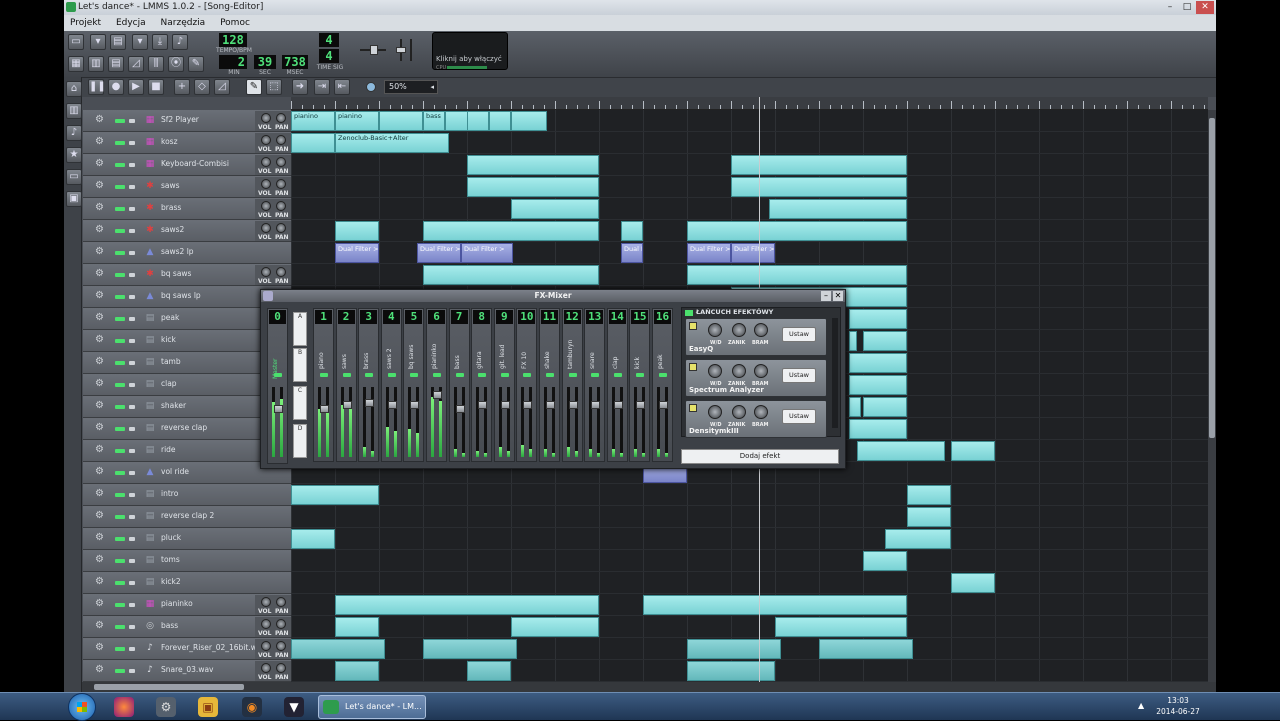 This screenshot has width=1280, height=721. I want to click on effects-scrollbar, so click(835, 373).